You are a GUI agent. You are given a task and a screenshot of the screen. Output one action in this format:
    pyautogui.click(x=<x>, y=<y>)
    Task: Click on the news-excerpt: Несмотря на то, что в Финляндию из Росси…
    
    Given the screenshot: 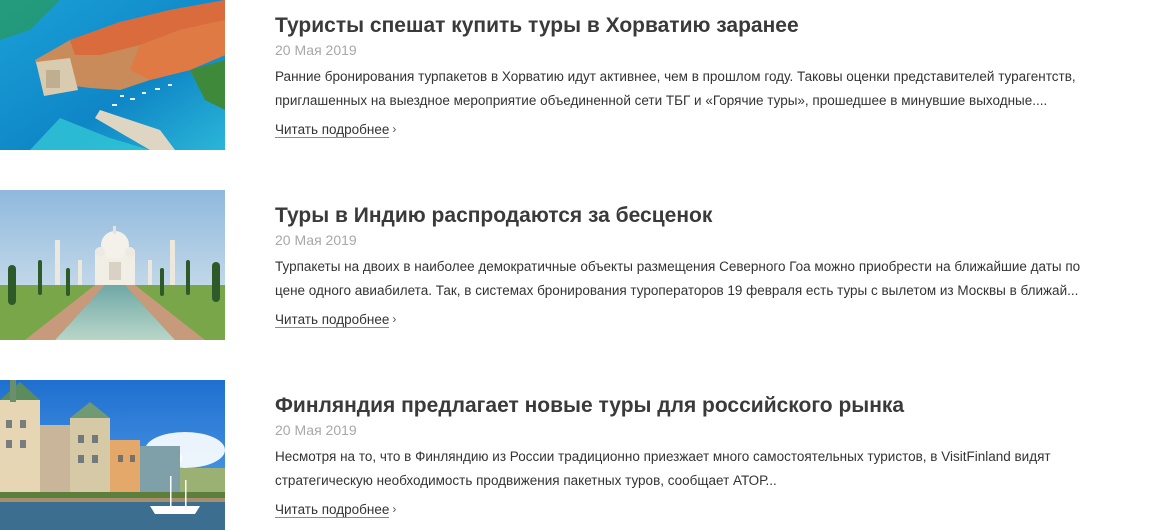 What is the action you would take?
    pyautogui.click(x=720, y=469)
    